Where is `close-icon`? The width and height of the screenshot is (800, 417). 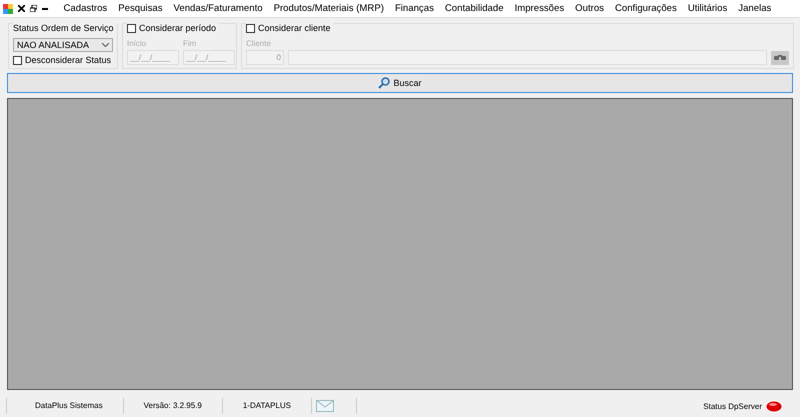 close-icon is located at coordinates (21, 8).